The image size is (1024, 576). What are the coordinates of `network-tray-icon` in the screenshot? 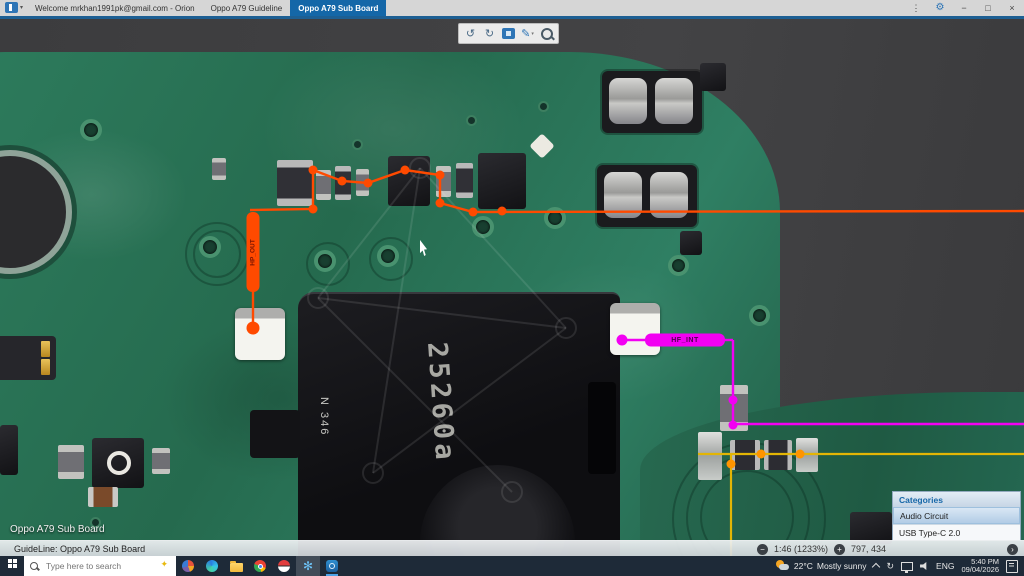 It's located at (907, 567).